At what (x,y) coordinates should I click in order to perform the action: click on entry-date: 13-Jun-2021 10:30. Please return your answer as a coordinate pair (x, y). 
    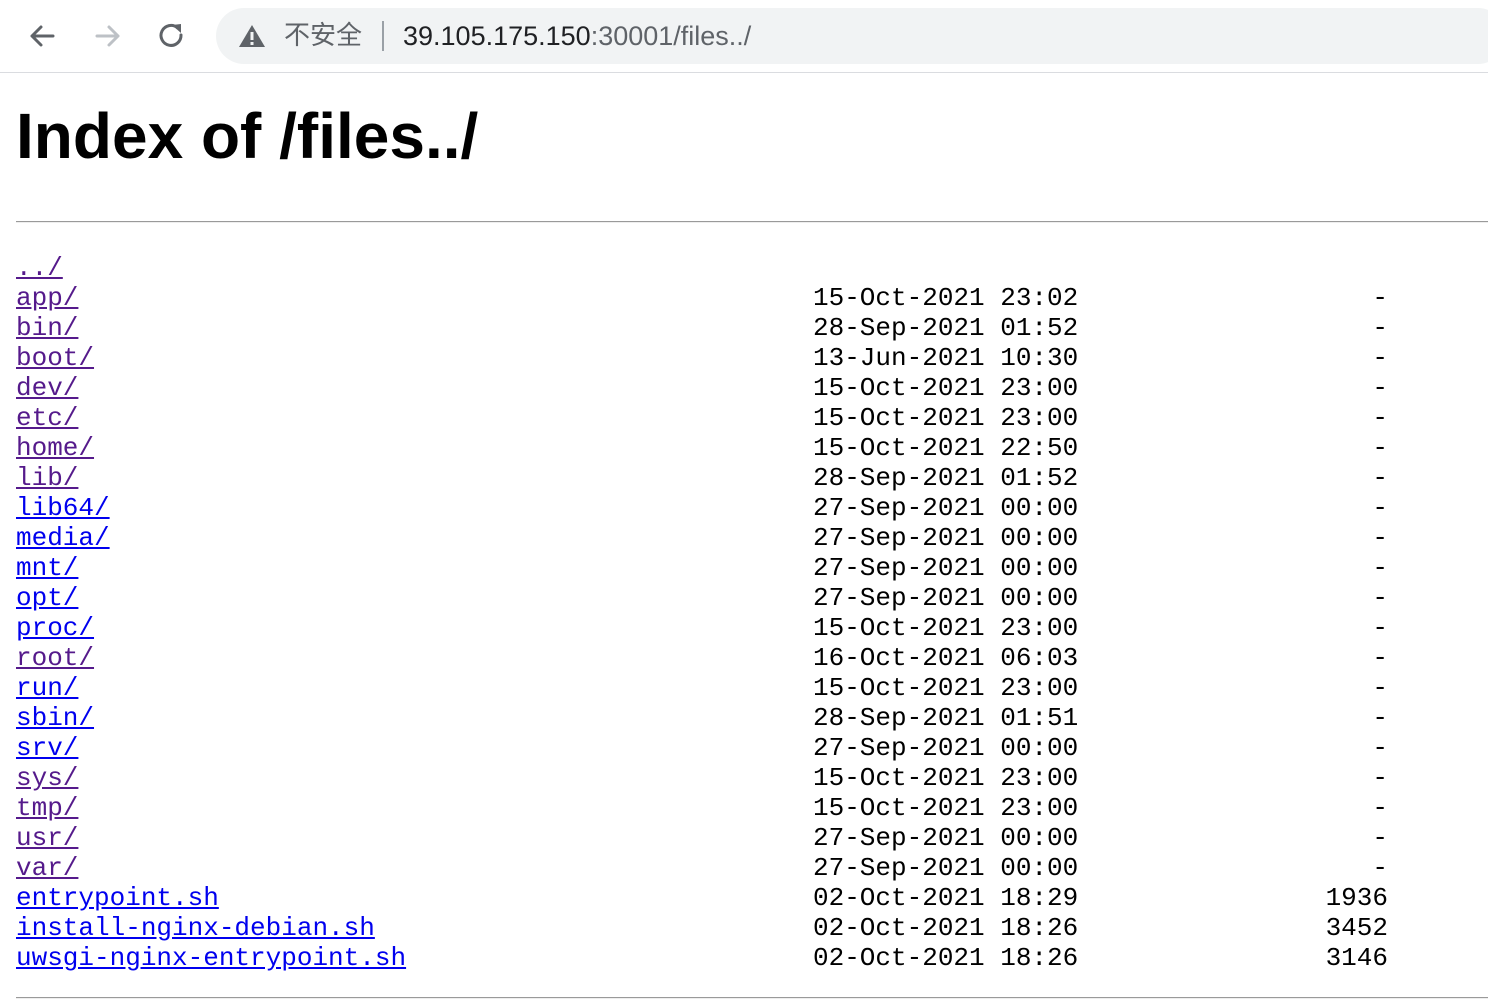
    Looking at the image, I should click on (946, 358).